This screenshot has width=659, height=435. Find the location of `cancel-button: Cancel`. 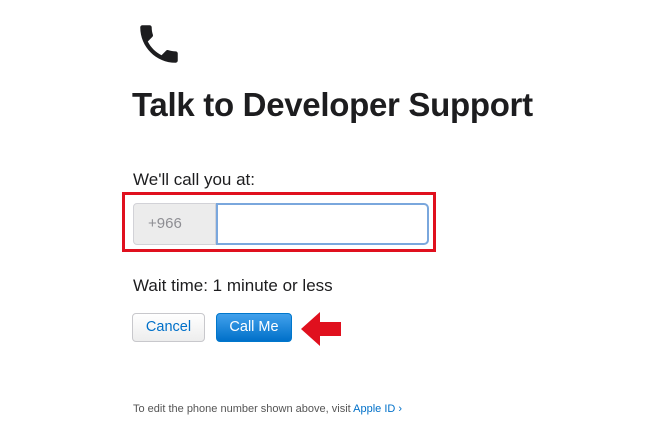

cancel-button: Cancel is located at coordinates (168, 327).